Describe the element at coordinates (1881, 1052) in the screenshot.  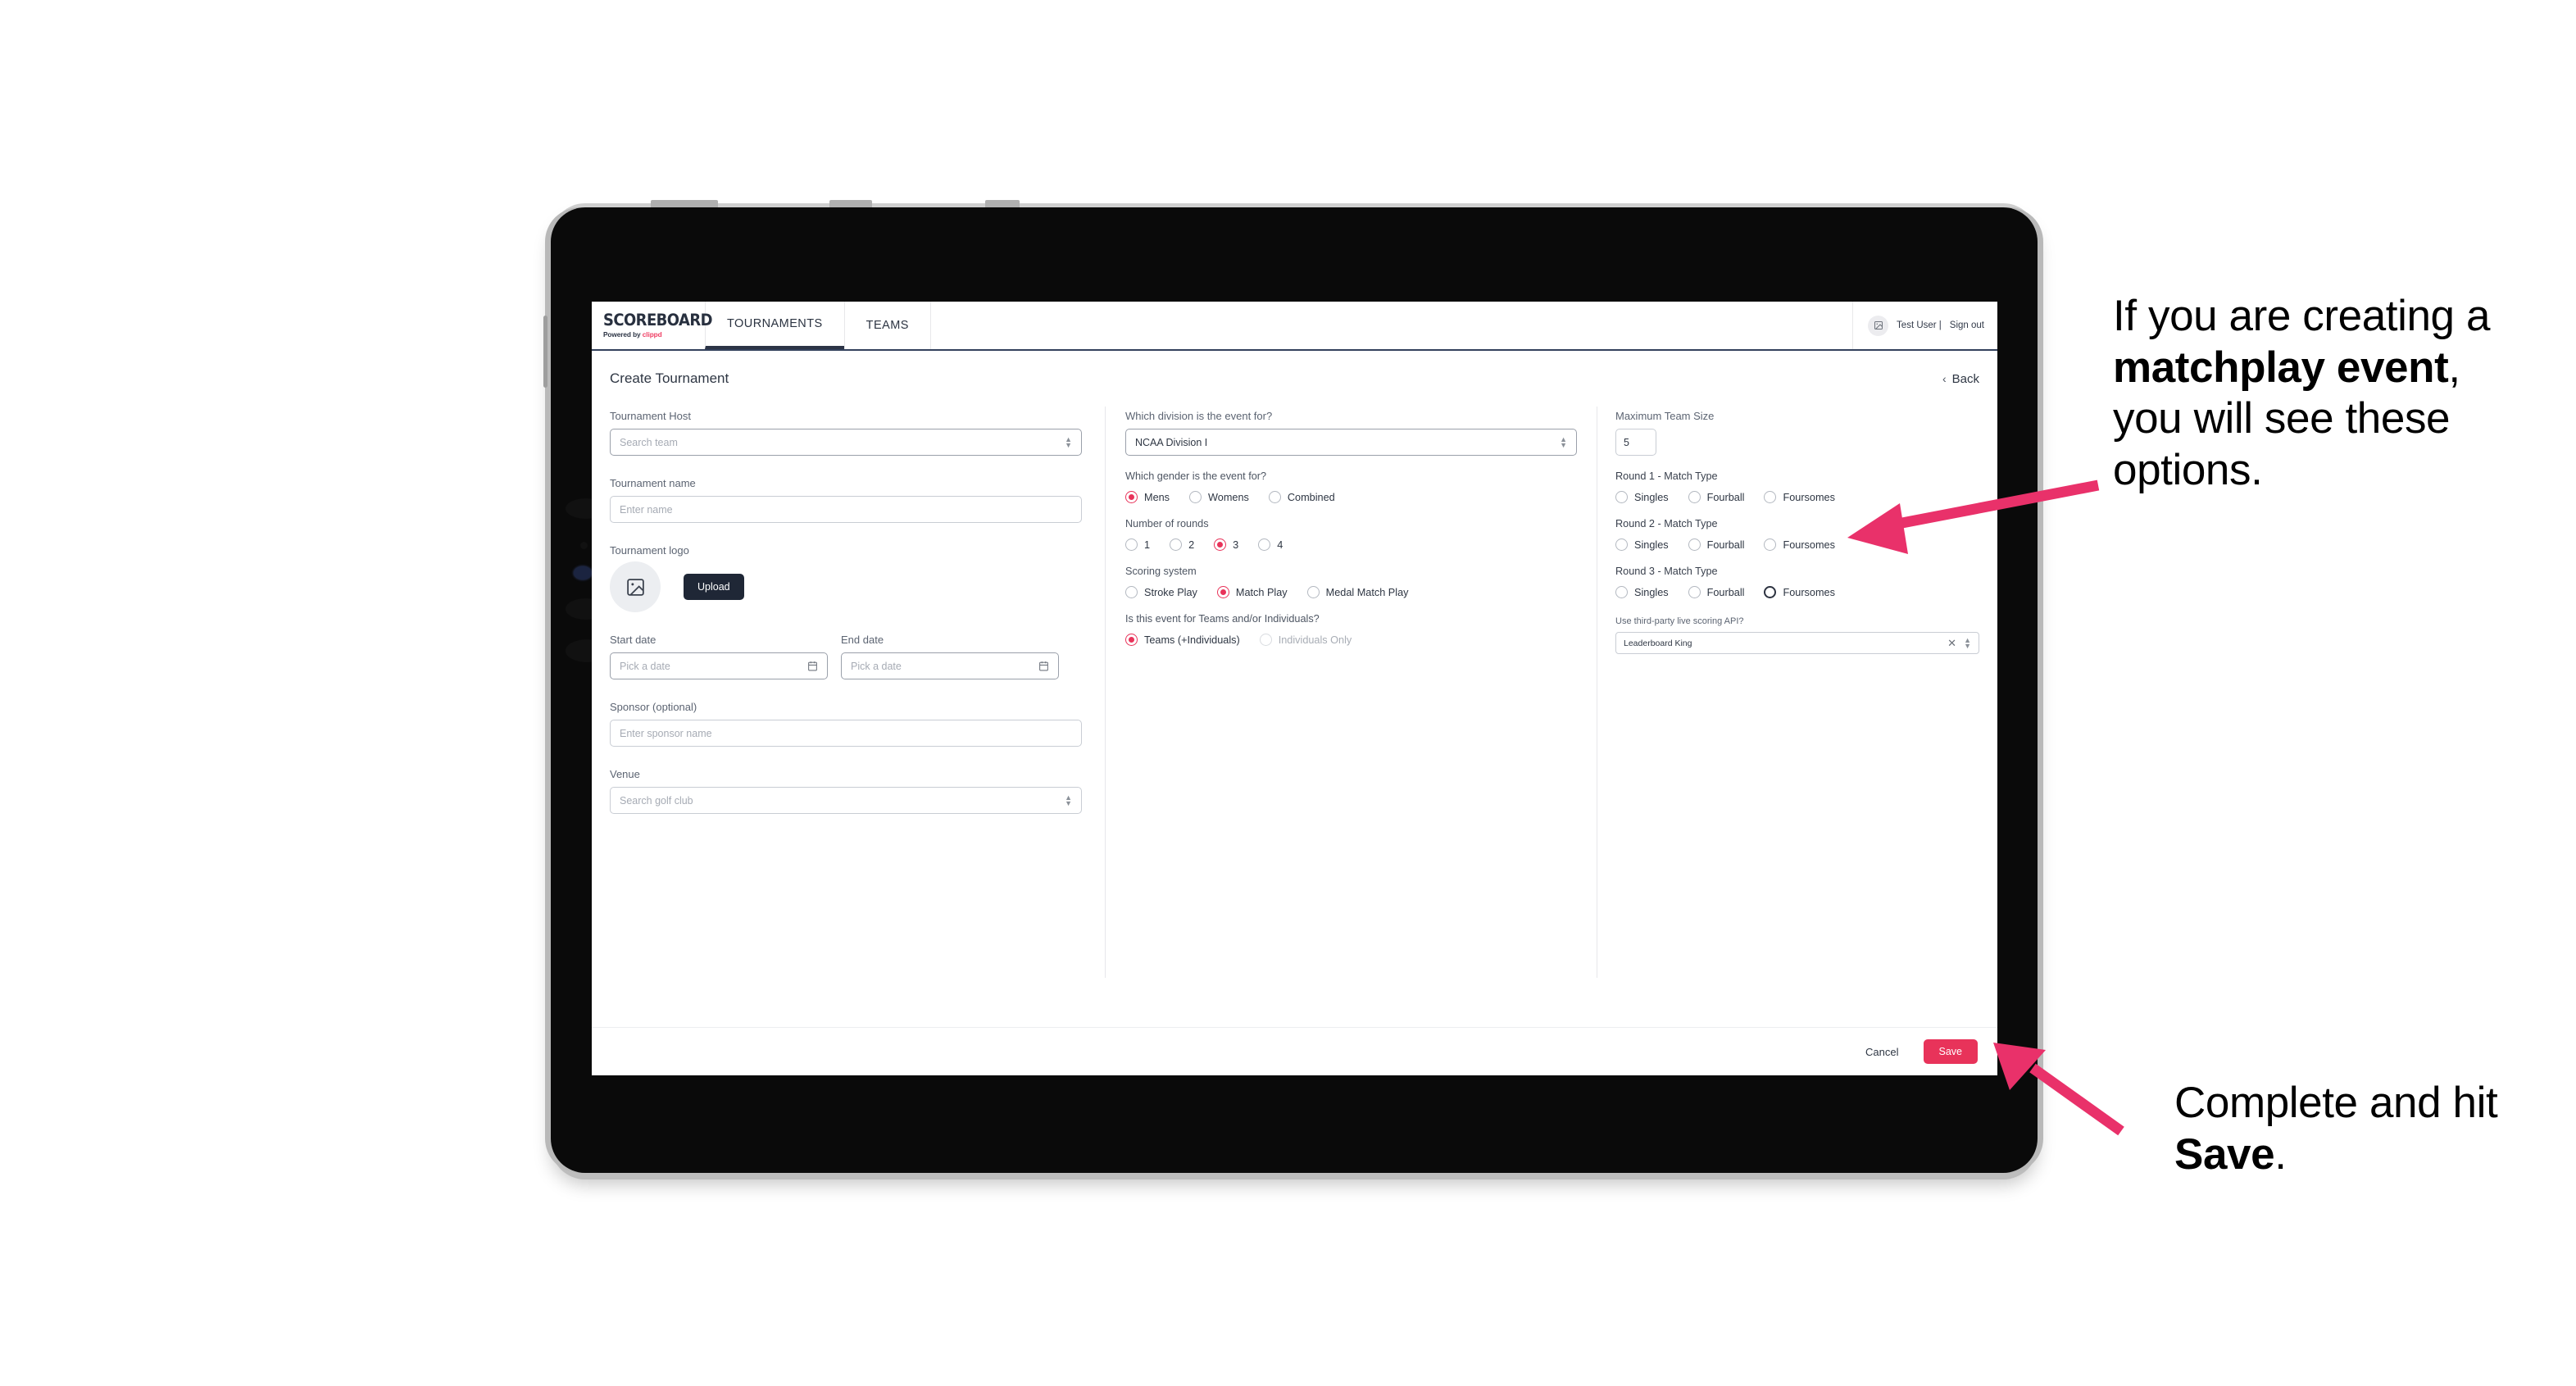
I see `cancel-button: Cancel` at that location.